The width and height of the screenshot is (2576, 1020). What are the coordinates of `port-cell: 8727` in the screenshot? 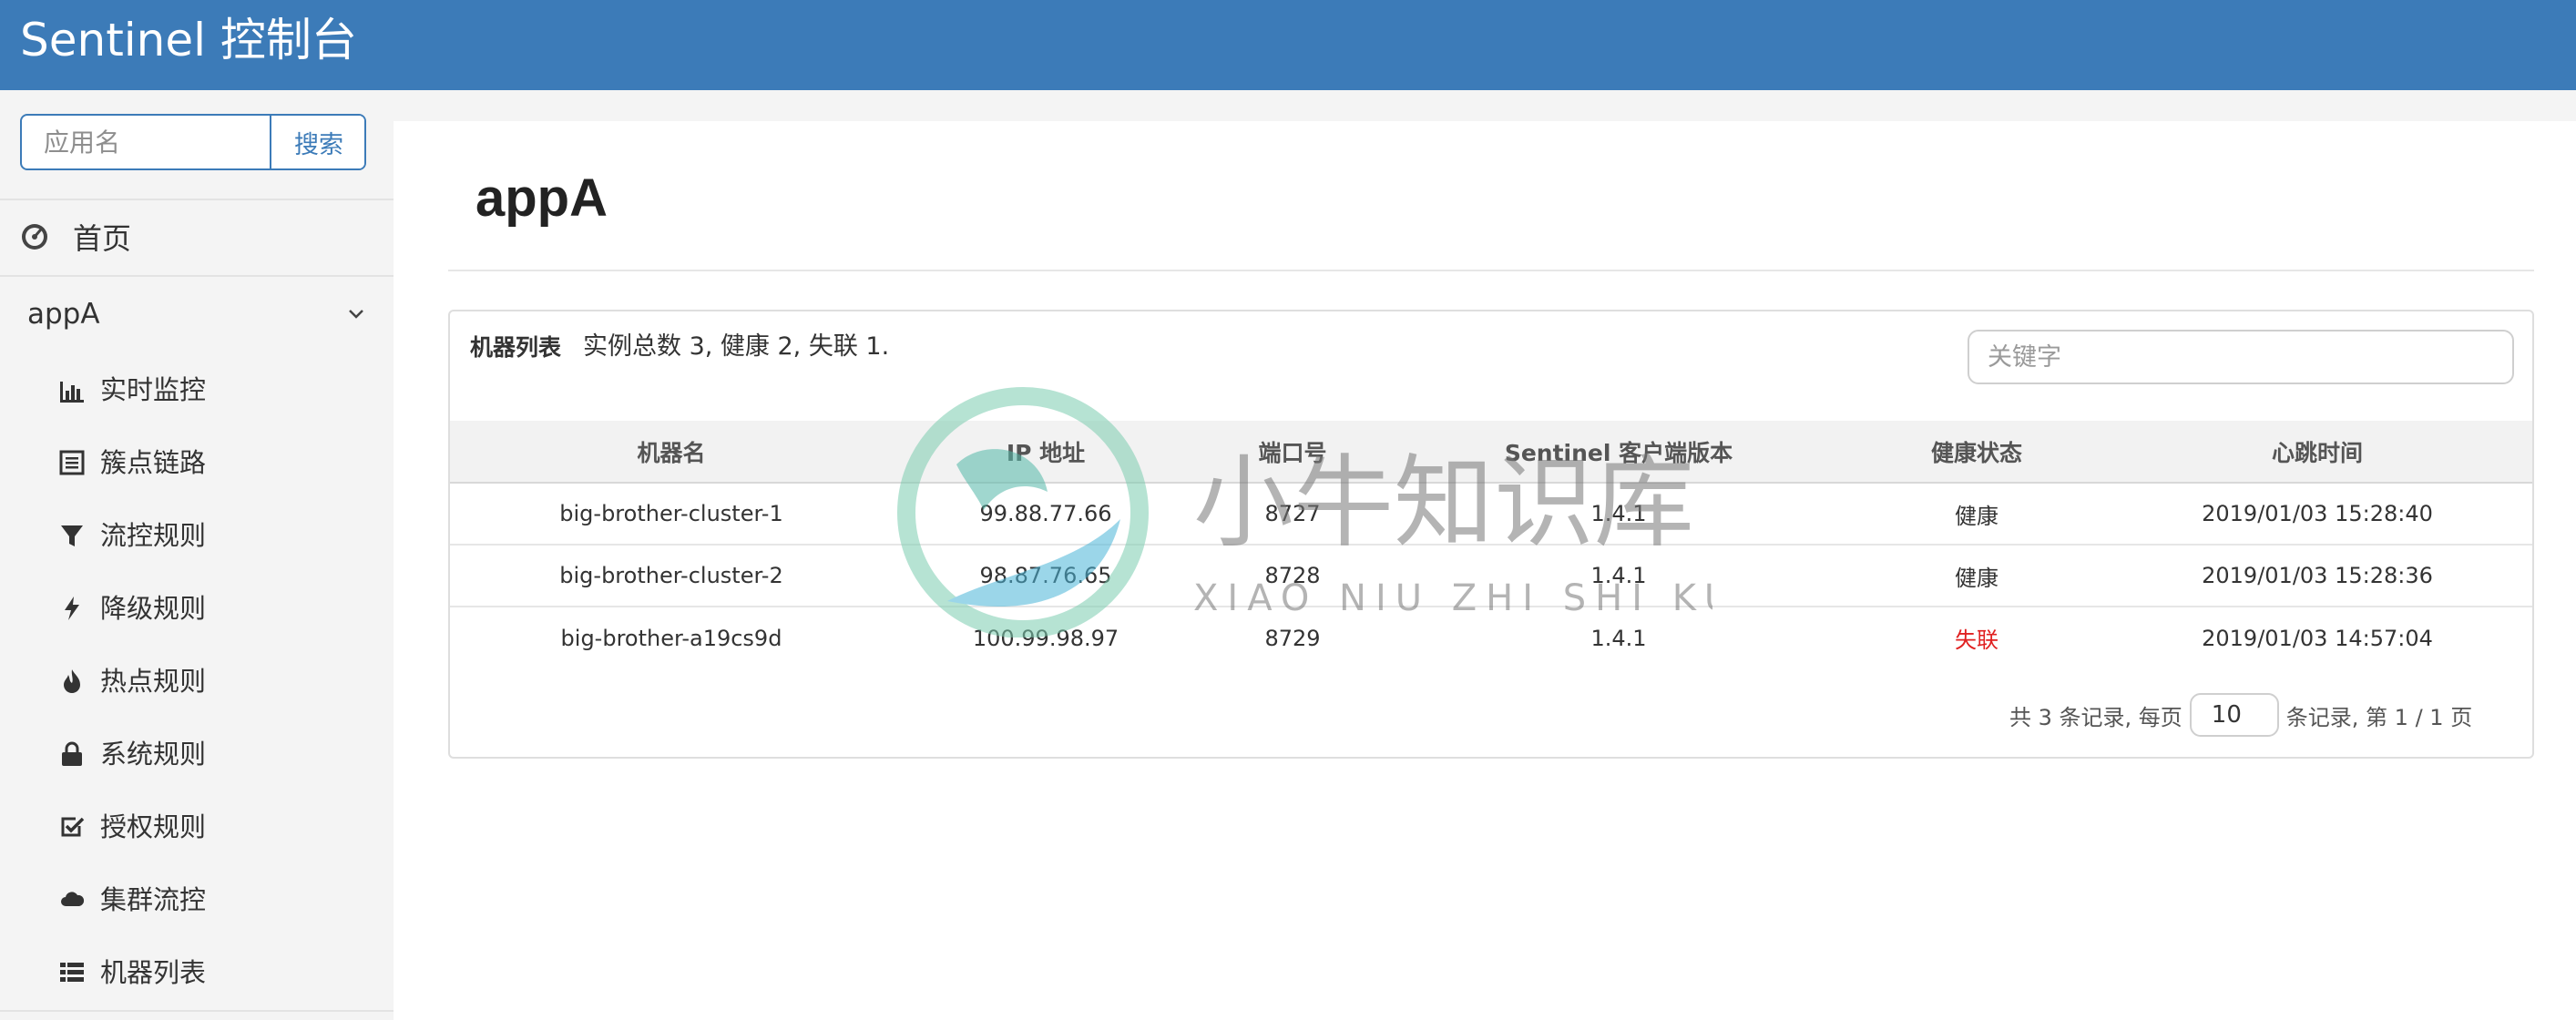 It's located at (1292, 514).